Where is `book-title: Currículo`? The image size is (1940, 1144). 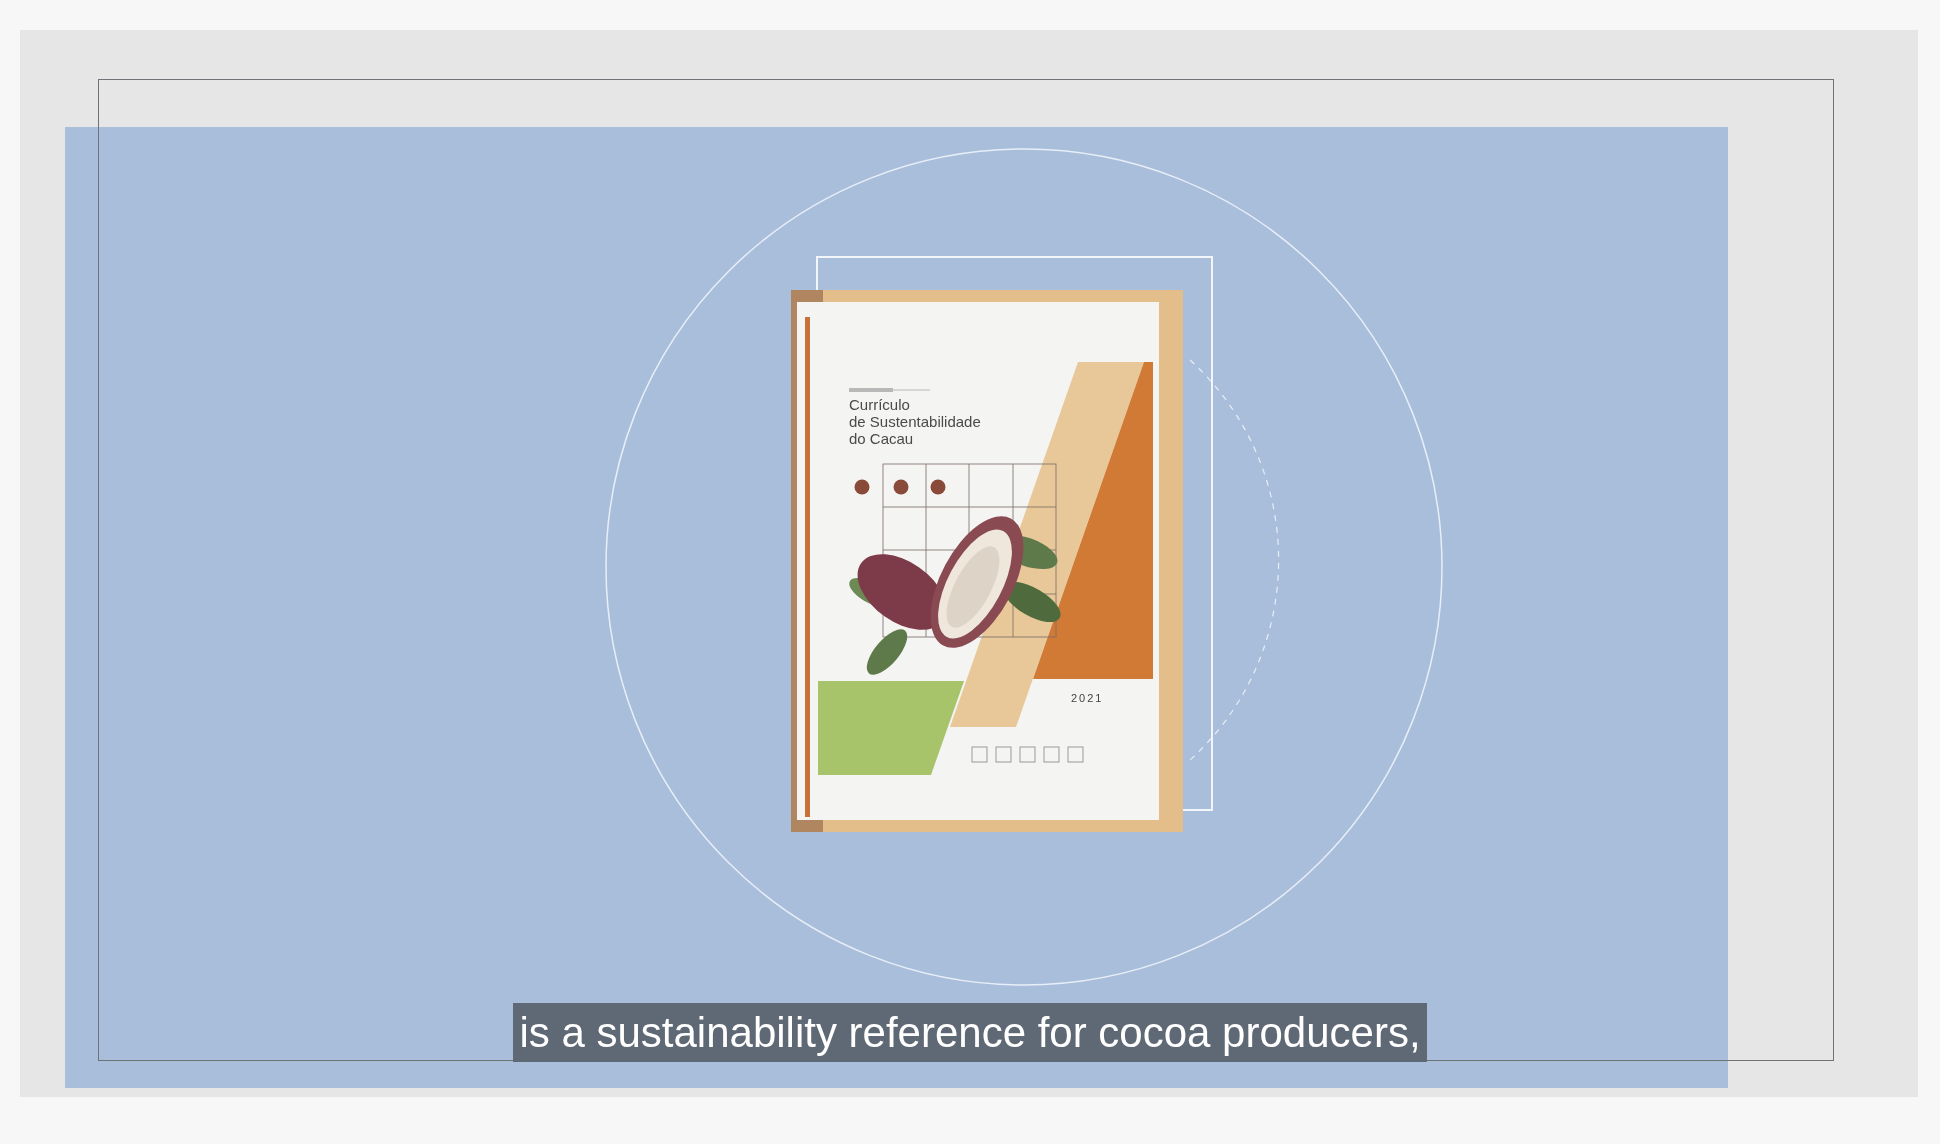
book-title: Currículo is located at coordinates (880, 404).